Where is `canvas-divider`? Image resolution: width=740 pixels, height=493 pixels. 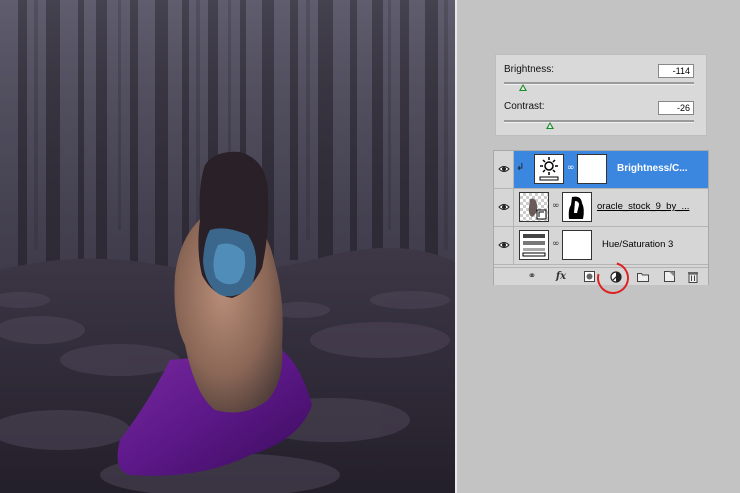
canvas-divider is located at coordinates (456, 246).